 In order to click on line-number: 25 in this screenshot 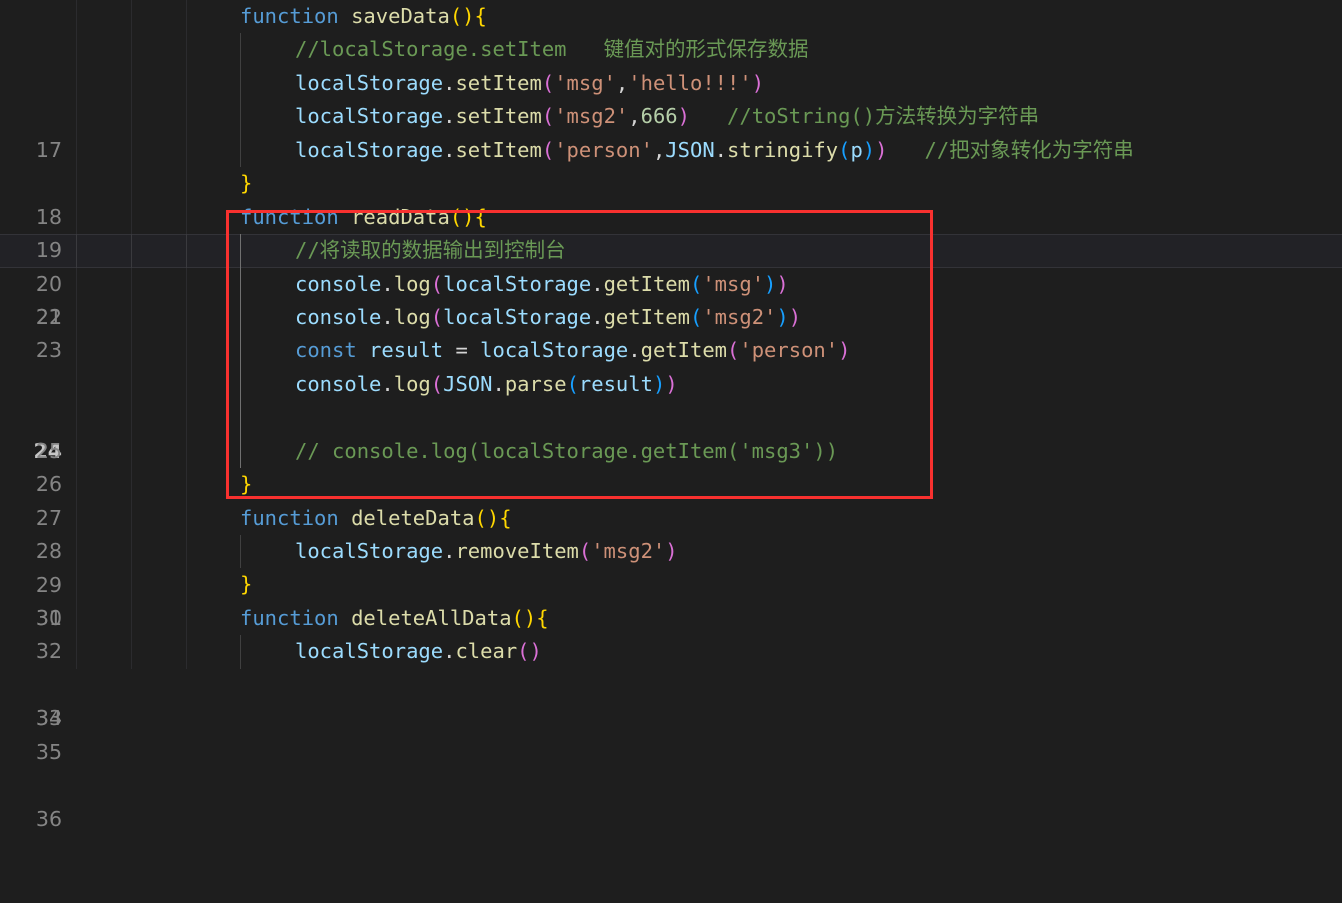, I will do `click(48, 450)`.